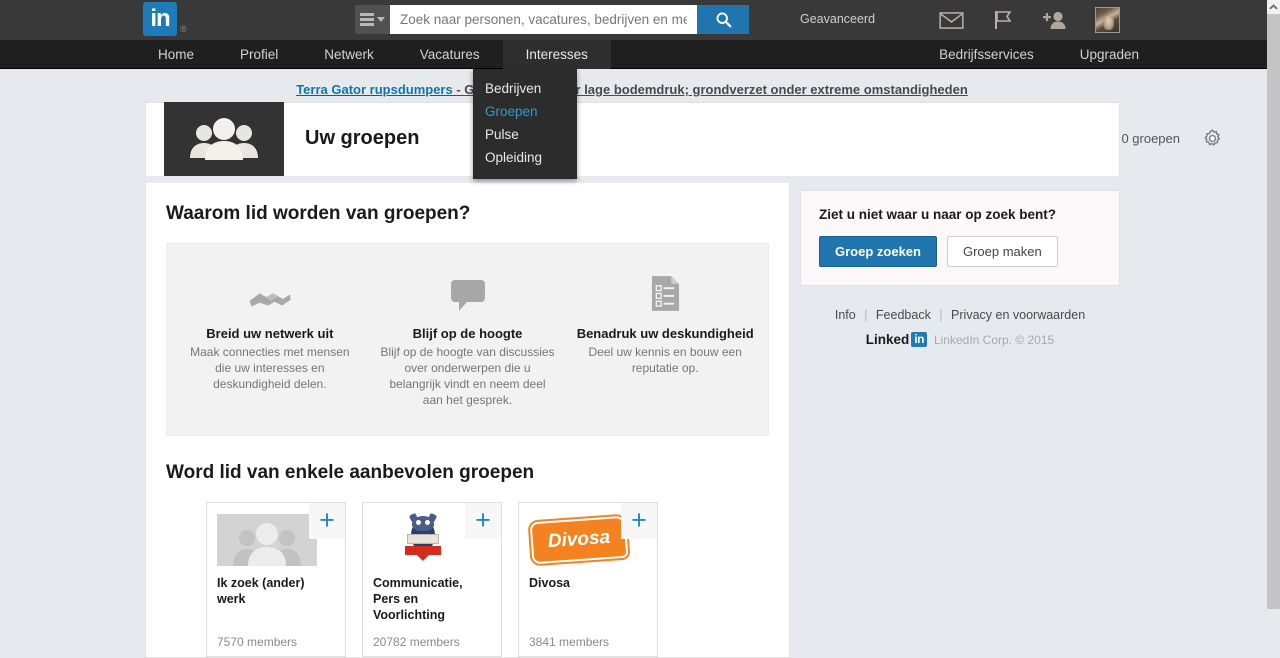 This screenshot has height=658, width=1280. I want to click on global-top-bar: in ® Geavanceerd, so click(633, 20).